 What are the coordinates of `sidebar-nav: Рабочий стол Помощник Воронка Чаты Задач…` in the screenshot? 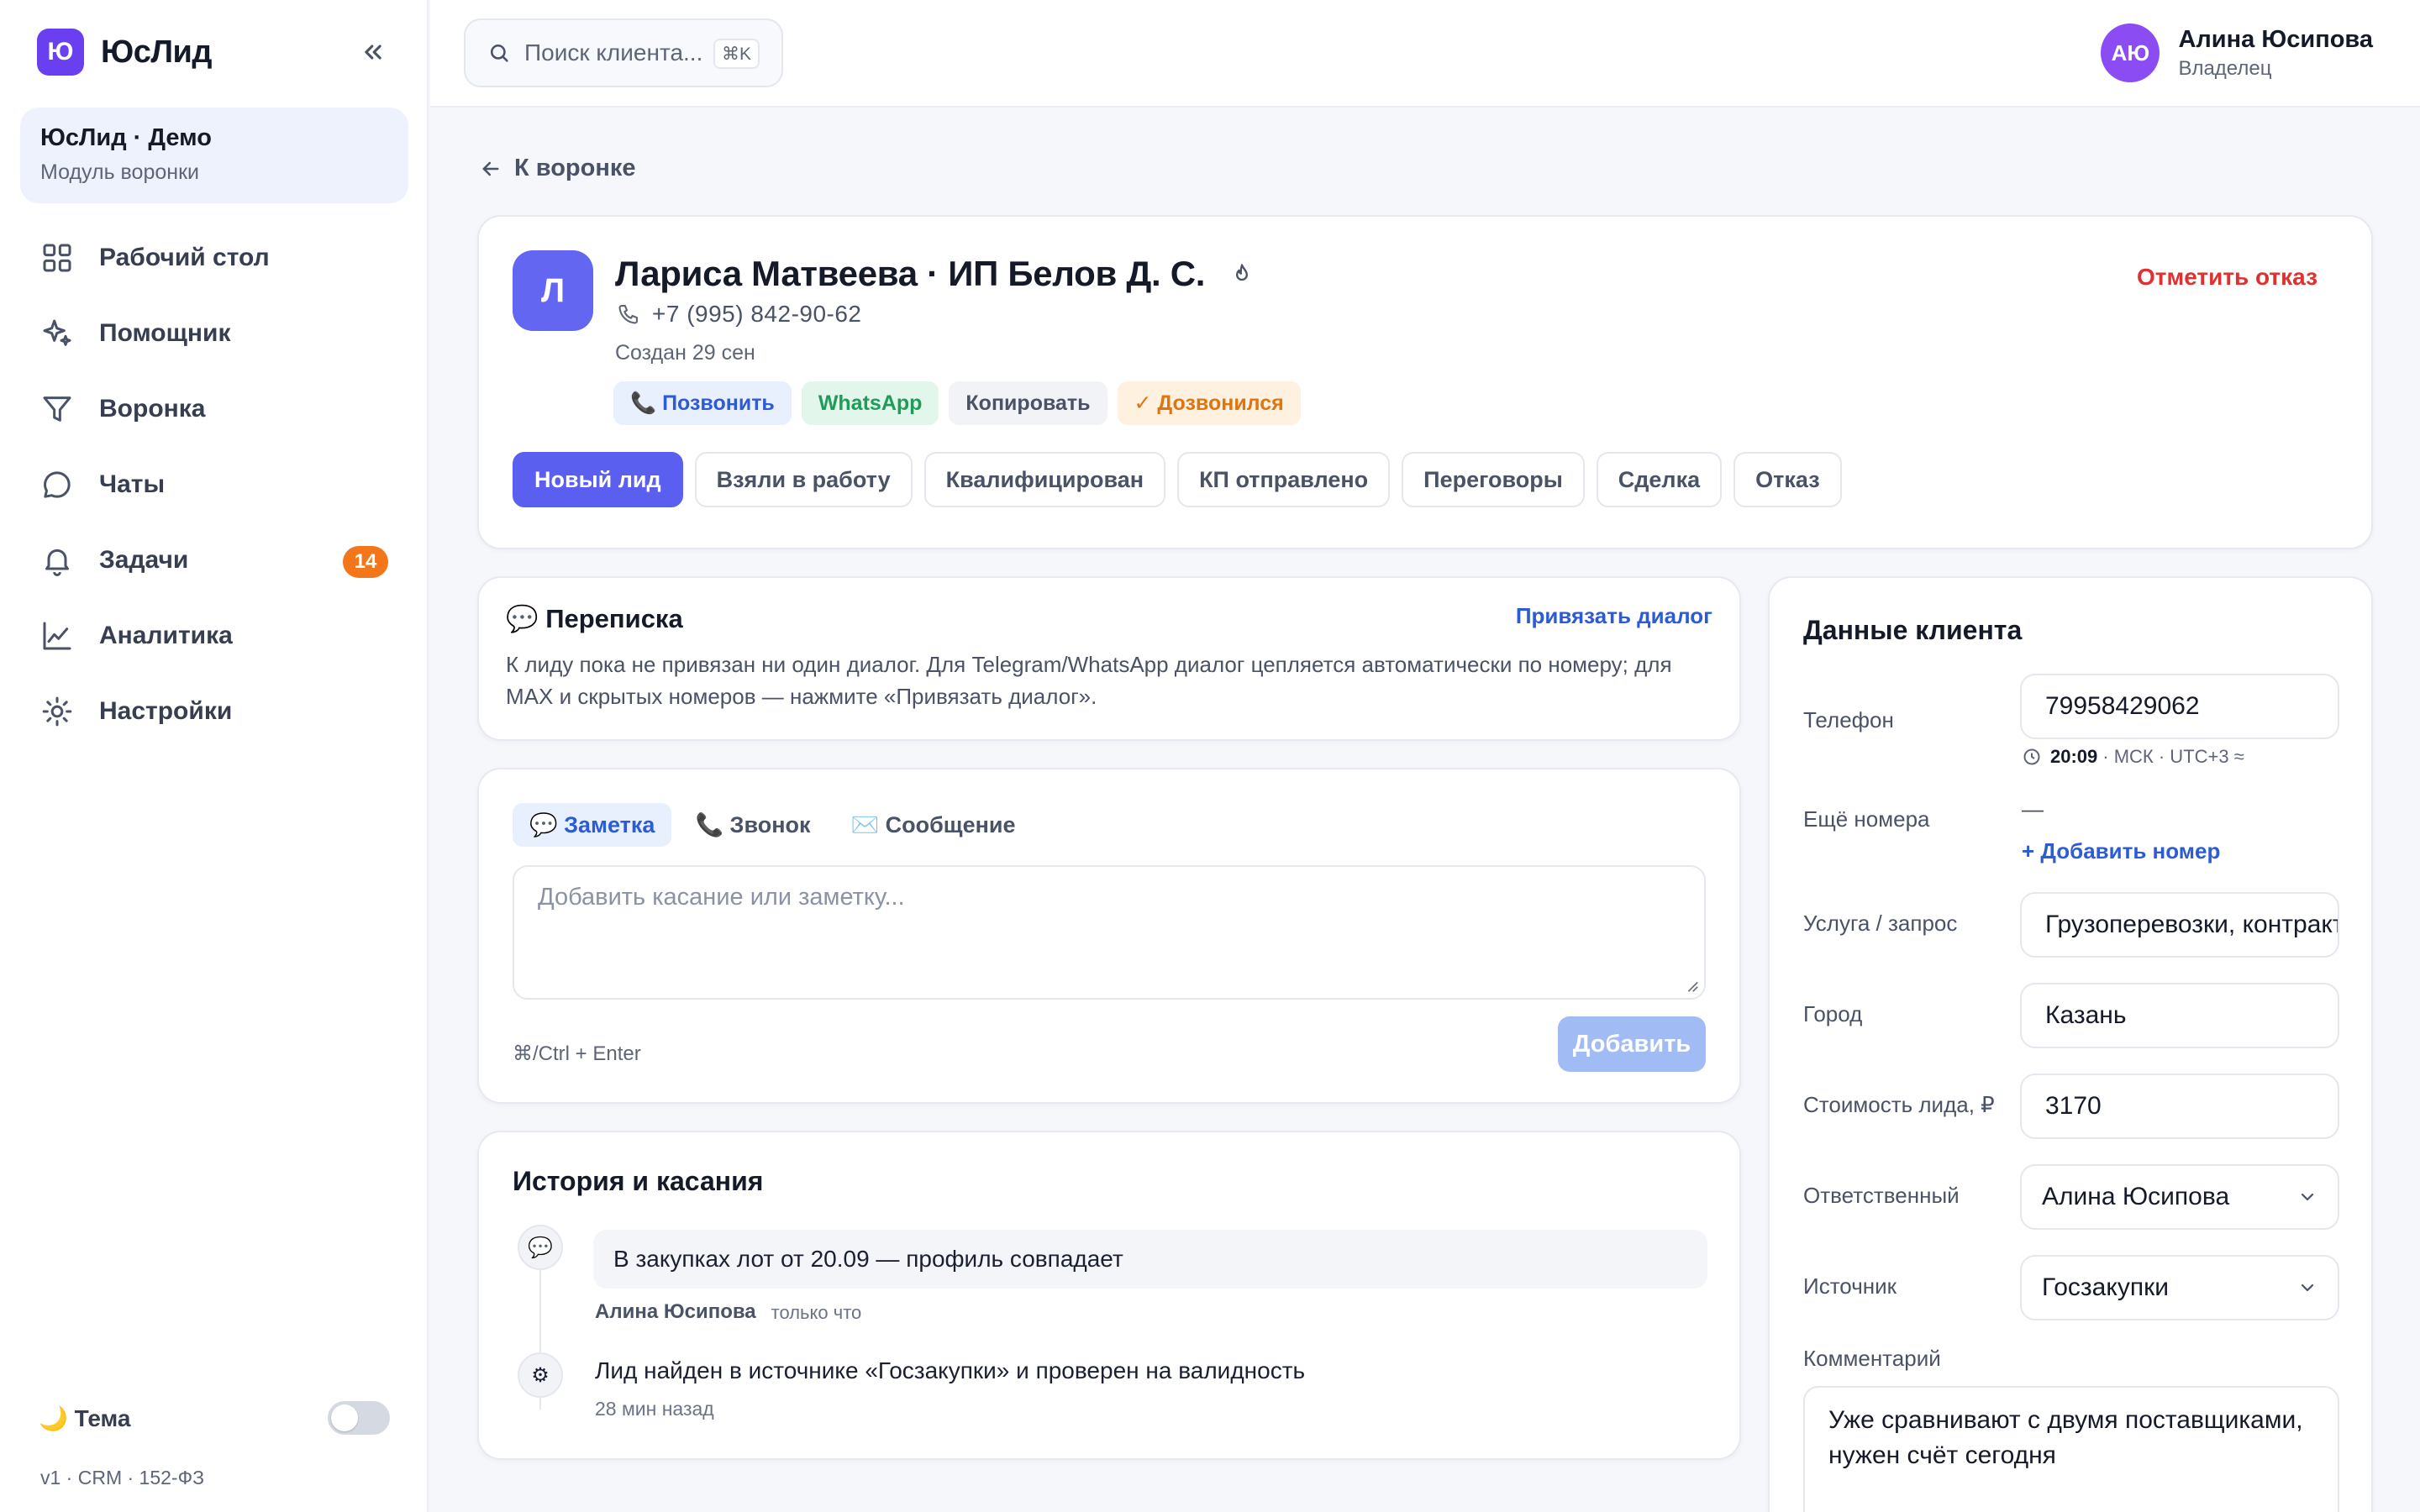 It's located at (214, 484).